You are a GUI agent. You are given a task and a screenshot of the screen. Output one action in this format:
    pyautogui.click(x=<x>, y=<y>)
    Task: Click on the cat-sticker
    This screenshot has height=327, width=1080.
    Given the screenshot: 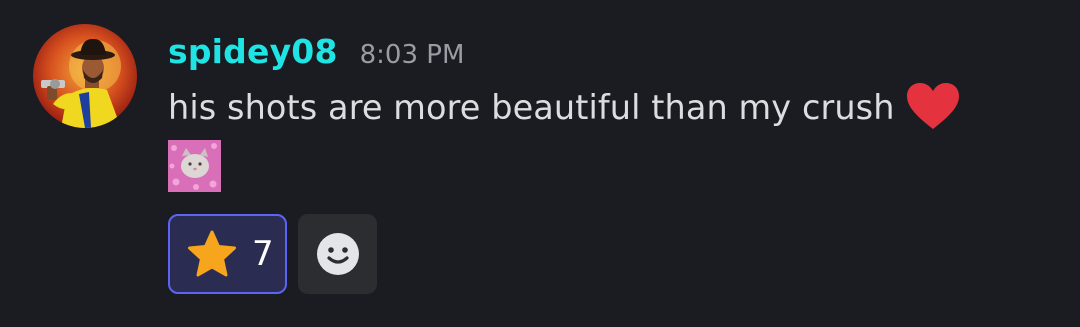 What is the action you would take?
    pyautogui.click(x=194, y=166)
    